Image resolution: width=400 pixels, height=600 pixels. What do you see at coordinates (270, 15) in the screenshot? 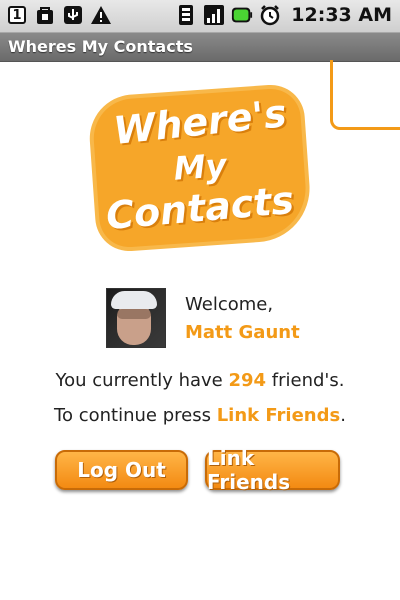
I see `alarm-icon` at bounding box center [270, 15].